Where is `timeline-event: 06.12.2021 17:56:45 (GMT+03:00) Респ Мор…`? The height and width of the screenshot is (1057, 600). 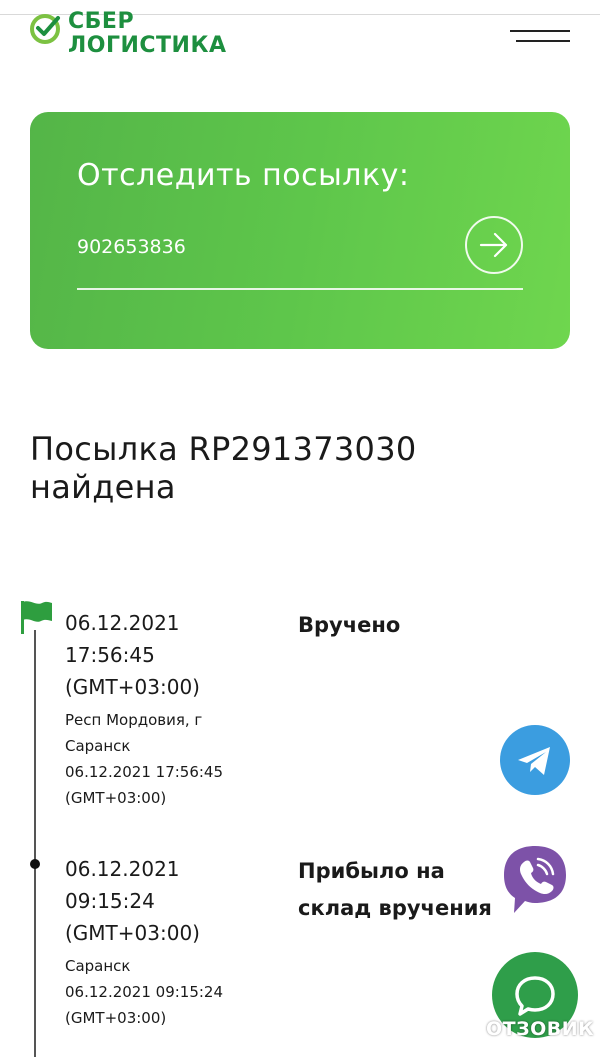
timeline-event: 06.12.2021 17:56:45 (GMT+03:00) Респ Мор… is located at coordinates (180, 709).